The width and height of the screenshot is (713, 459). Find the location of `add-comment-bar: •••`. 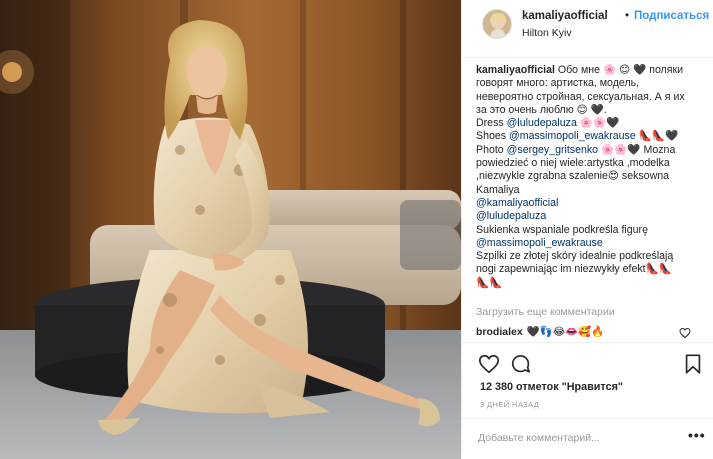

add-comment-bar: ••• is located at coordinates (587, 438).